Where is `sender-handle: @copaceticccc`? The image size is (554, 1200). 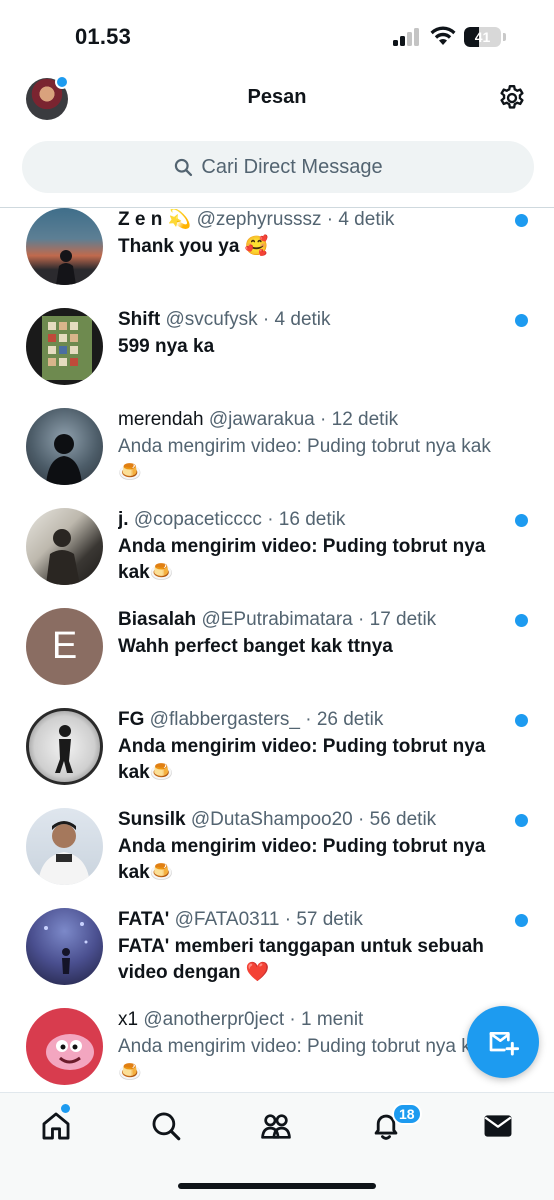
sender-handle: @copaceticccc is located at coordinates (197, 519).